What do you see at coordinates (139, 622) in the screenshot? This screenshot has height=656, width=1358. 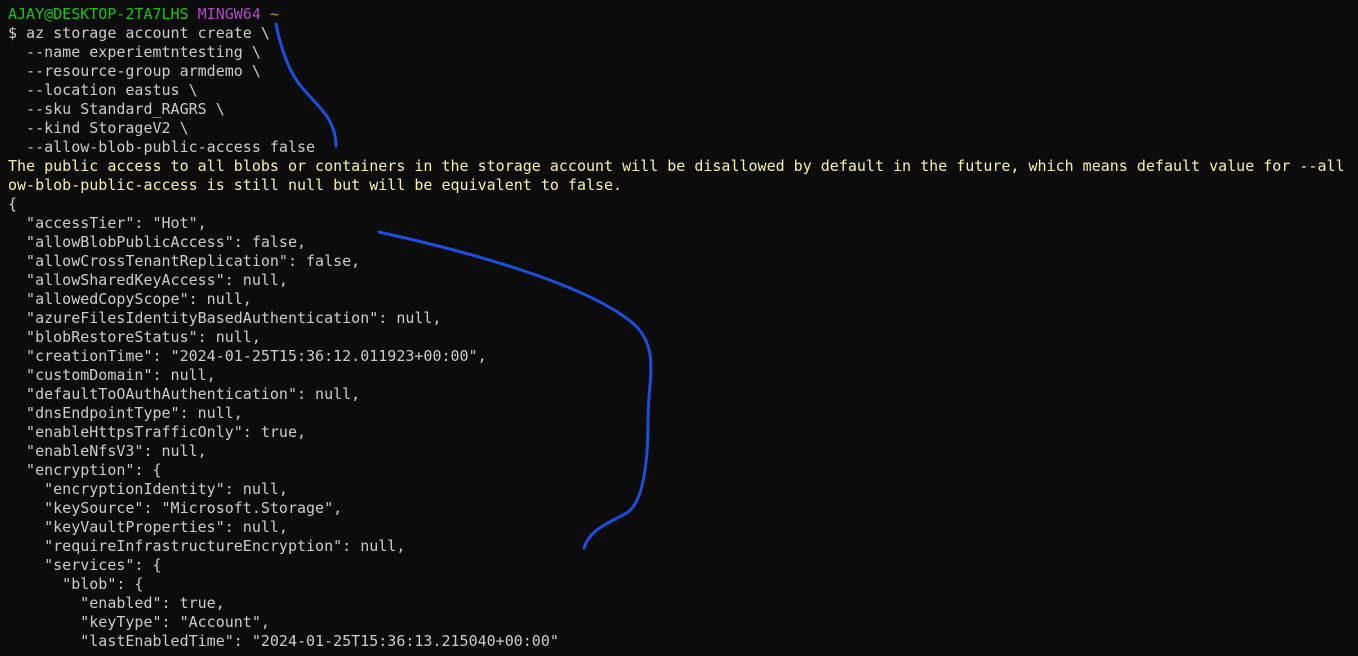 I see `output-line: "keyType": "Account",` at bounding box center [139, 622].